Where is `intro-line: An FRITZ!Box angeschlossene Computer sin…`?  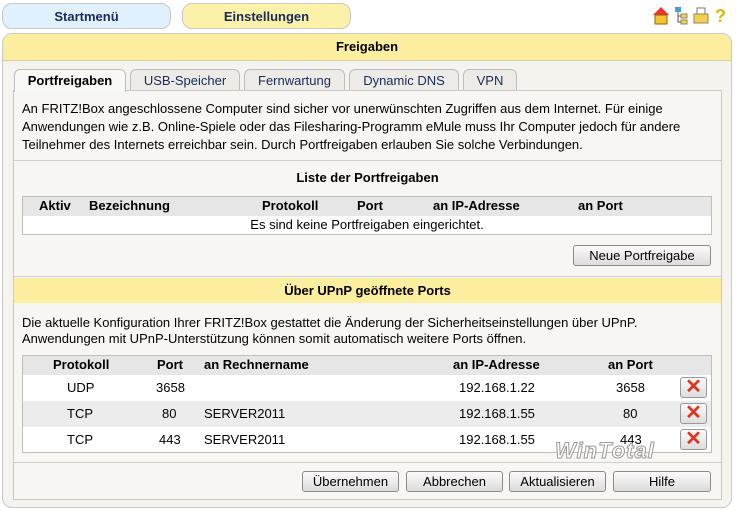
intro-line: An FRITZ!Box angeschlossene Computer sin… is located at coordinates (342, 108).